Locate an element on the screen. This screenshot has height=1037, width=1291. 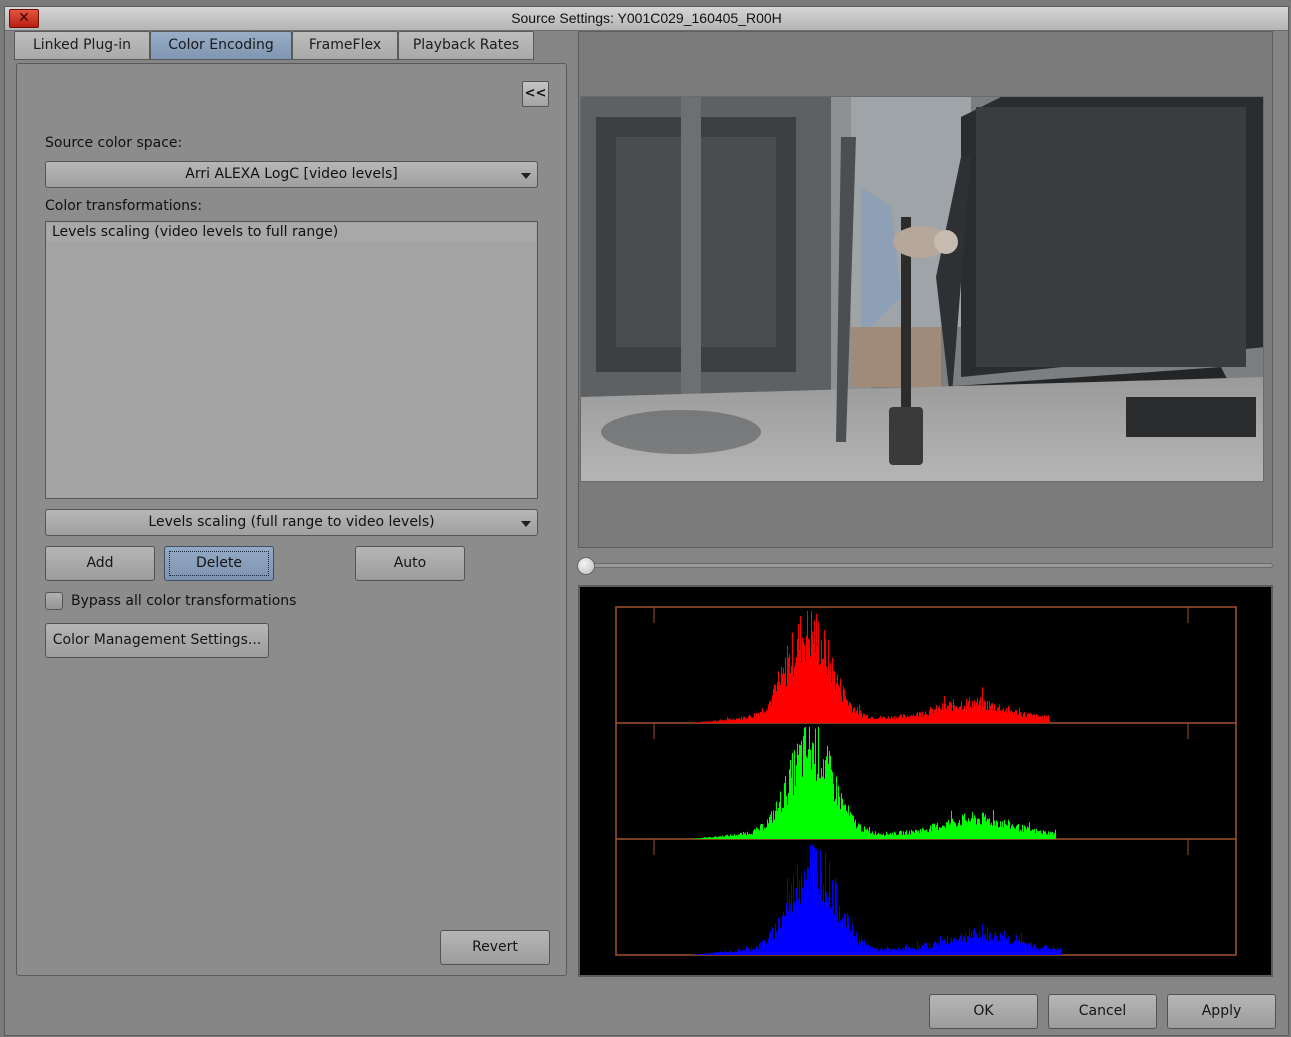
timeline-slider-handle is located at coordinates (586, 566).